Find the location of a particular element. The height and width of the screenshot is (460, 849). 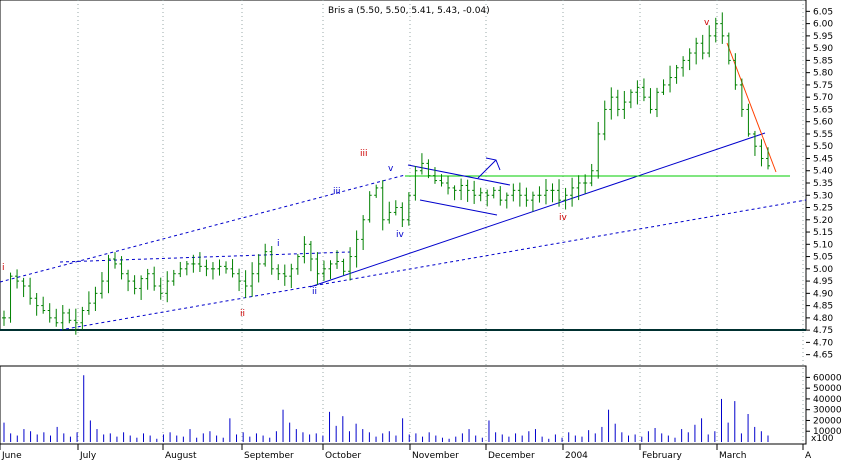

volume-axis: 600005000040000300002000010000x100 is located at coordinates (824, 408).